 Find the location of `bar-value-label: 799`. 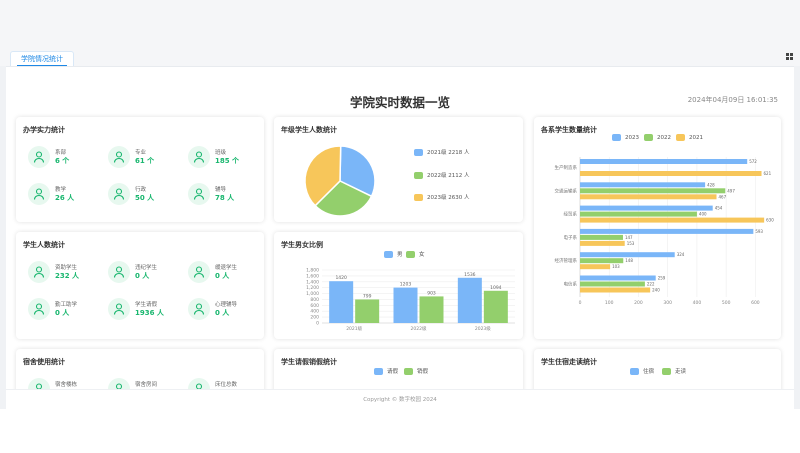

bar-value-label: 799 is located at coordinates (367, 296).